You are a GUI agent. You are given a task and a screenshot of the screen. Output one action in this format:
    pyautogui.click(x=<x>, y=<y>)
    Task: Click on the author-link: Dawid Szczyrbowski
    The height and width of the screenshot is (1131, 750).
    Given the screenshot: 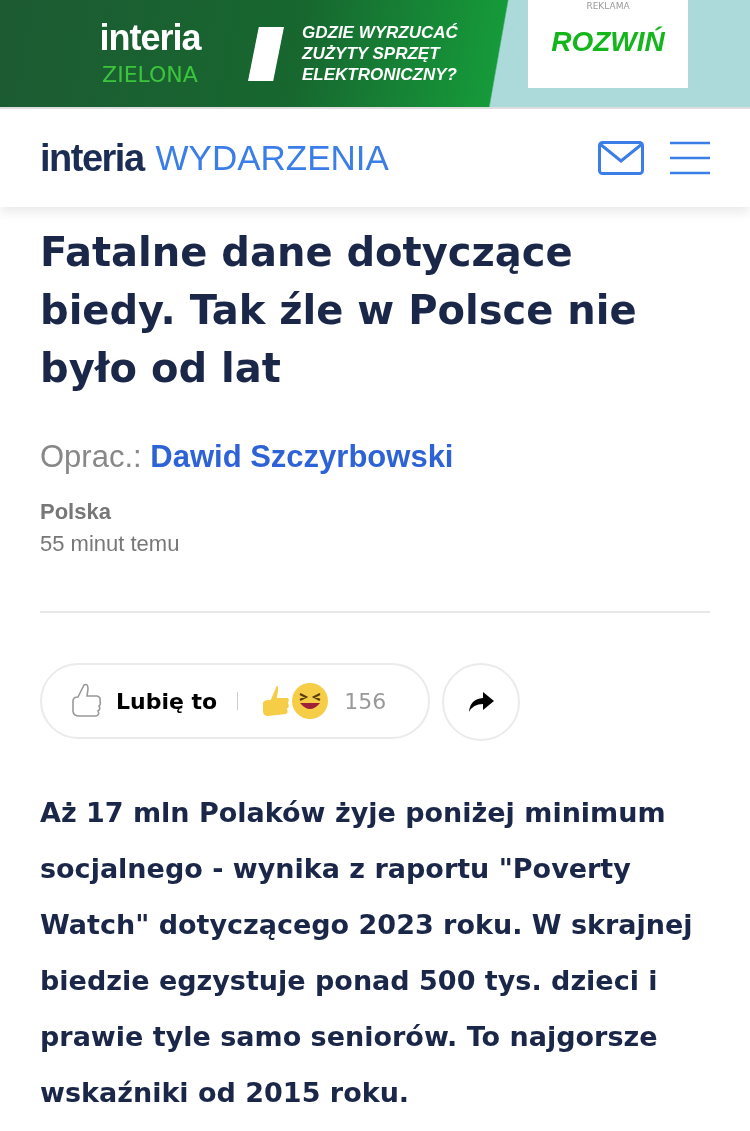 What is the action you would take?
    pyautogui.click(x=302, y=456)
    